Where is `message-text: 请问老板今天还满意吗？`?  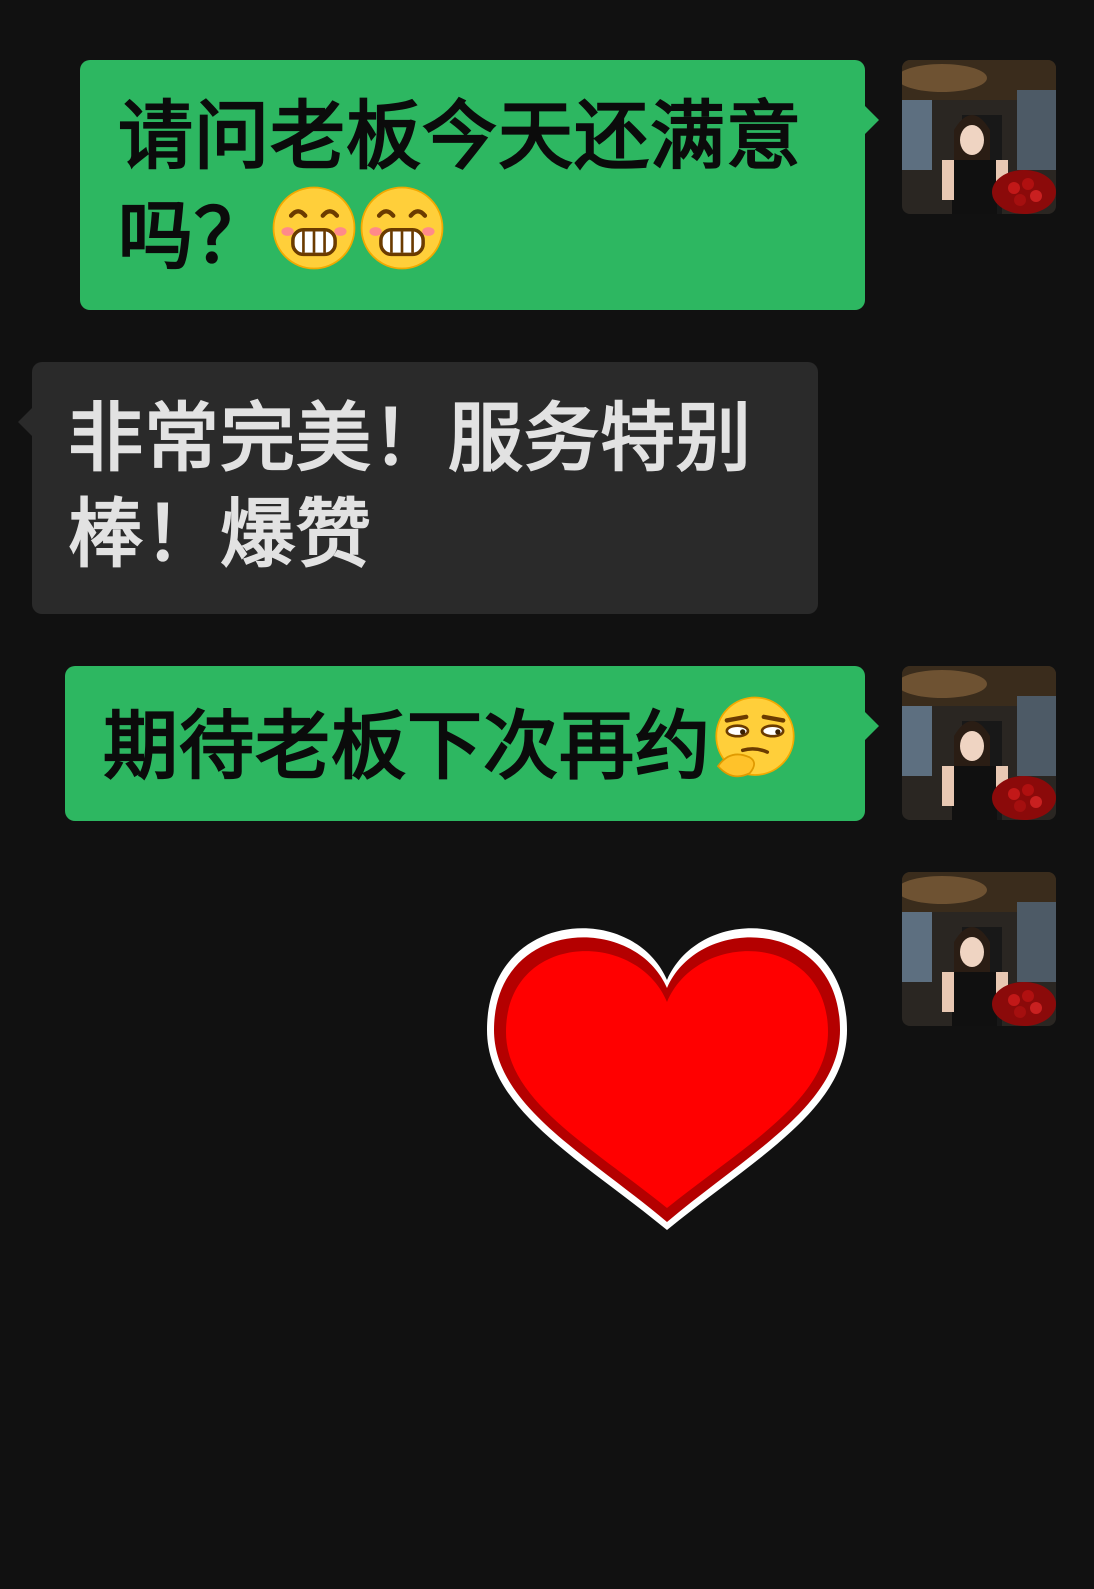 message-text: 请问老板今天还满意吗？ is located at coordinates (476, 186).